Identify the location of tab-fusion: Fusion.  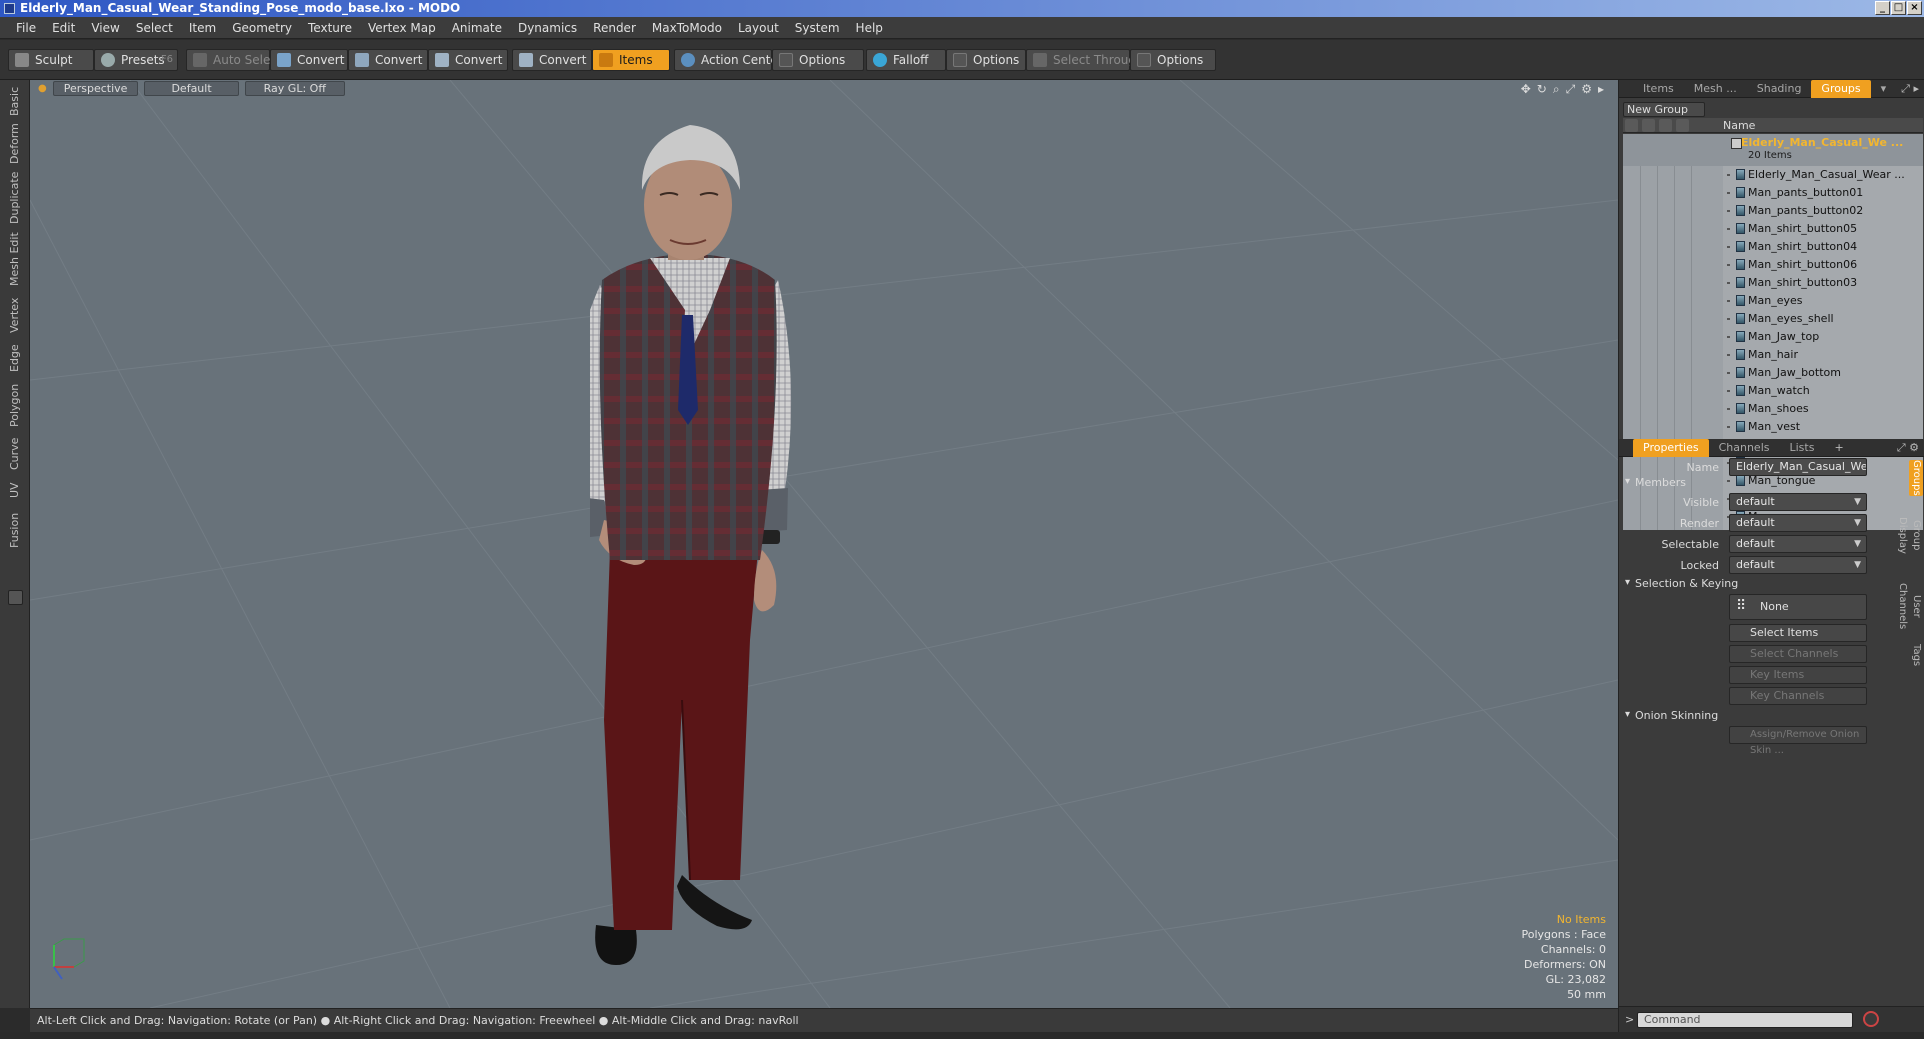
(15, 530).